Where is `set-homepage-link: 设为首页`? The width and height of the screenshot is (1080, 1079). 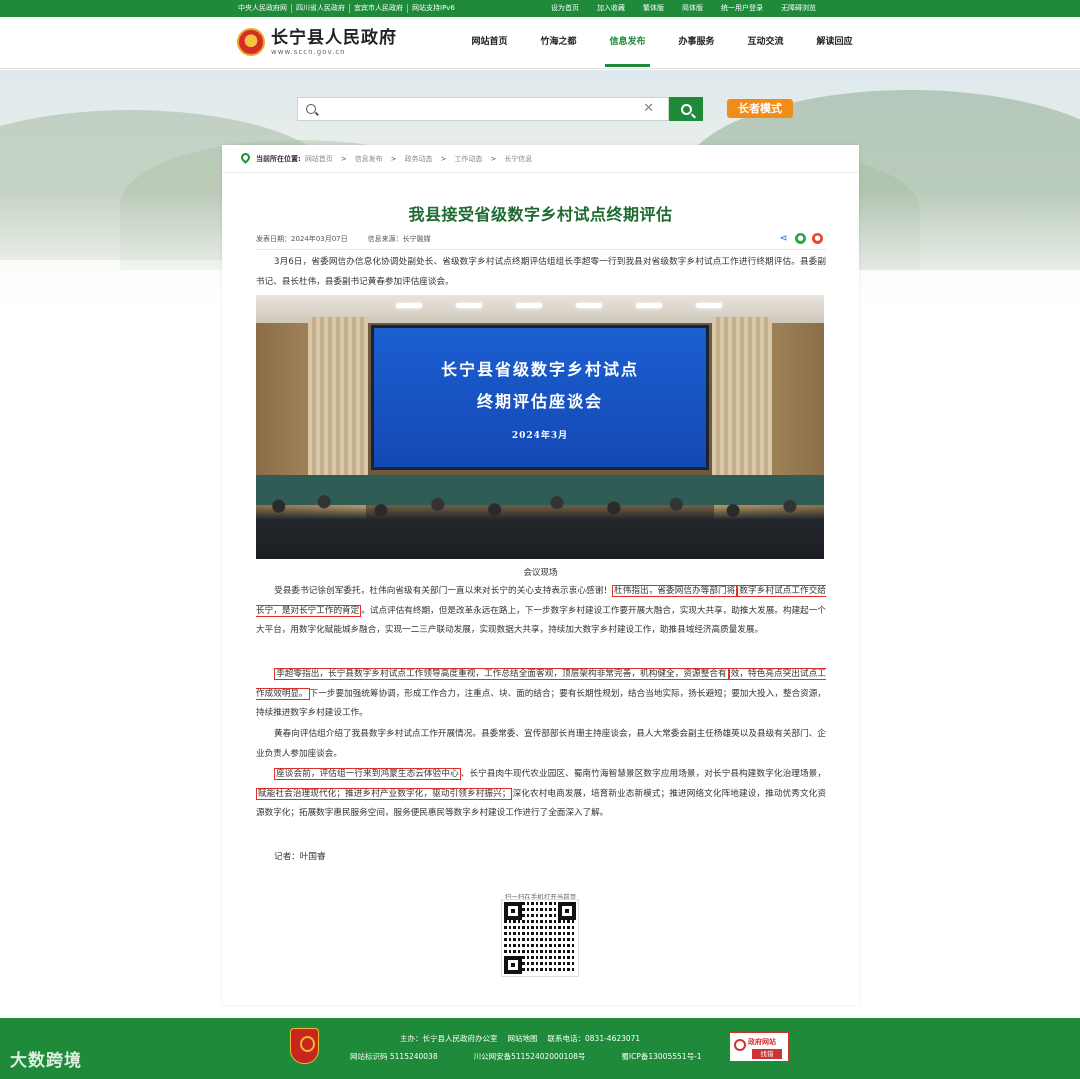
set-homepage-link: 设为首页 is located at coordinates (565, 8).